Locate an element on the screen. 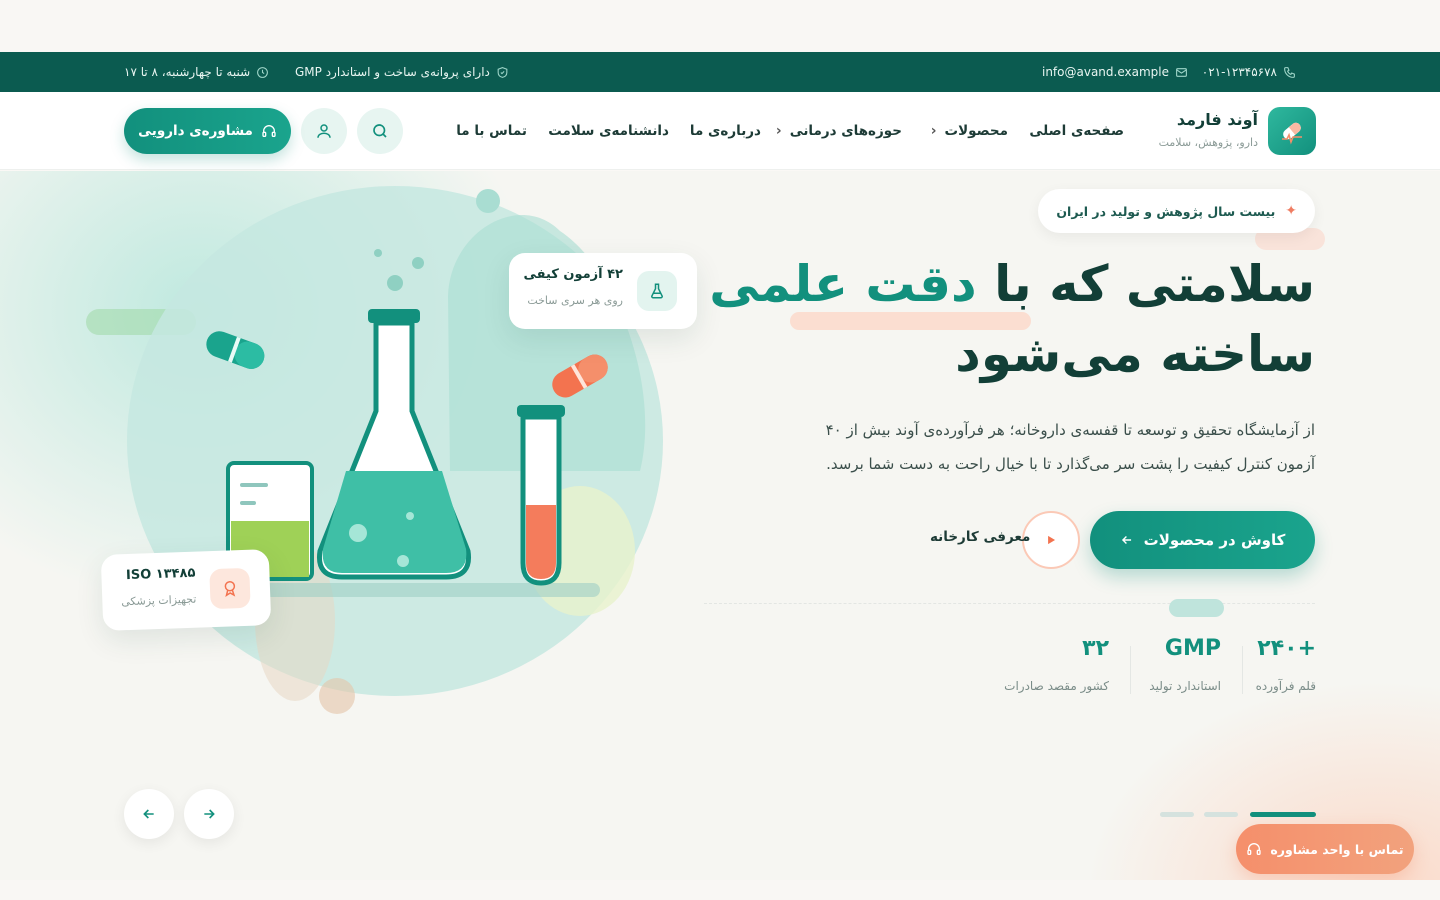 The image size is (1440, 900). decor-dot-sand is located at coordinates (337, 696).